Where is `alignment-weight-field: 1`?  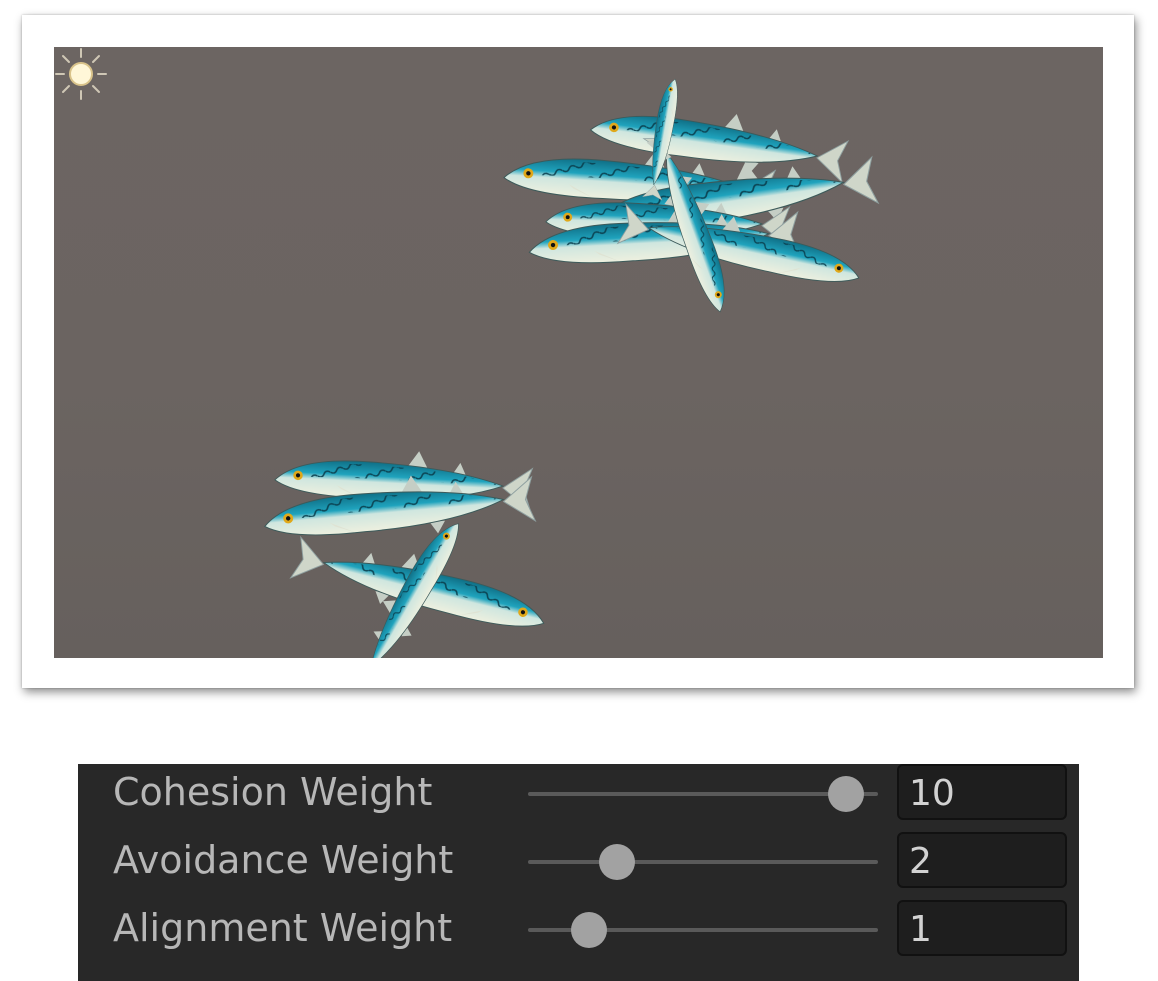 alignment-weight-field: 1 is located at coordinates (982, 928).